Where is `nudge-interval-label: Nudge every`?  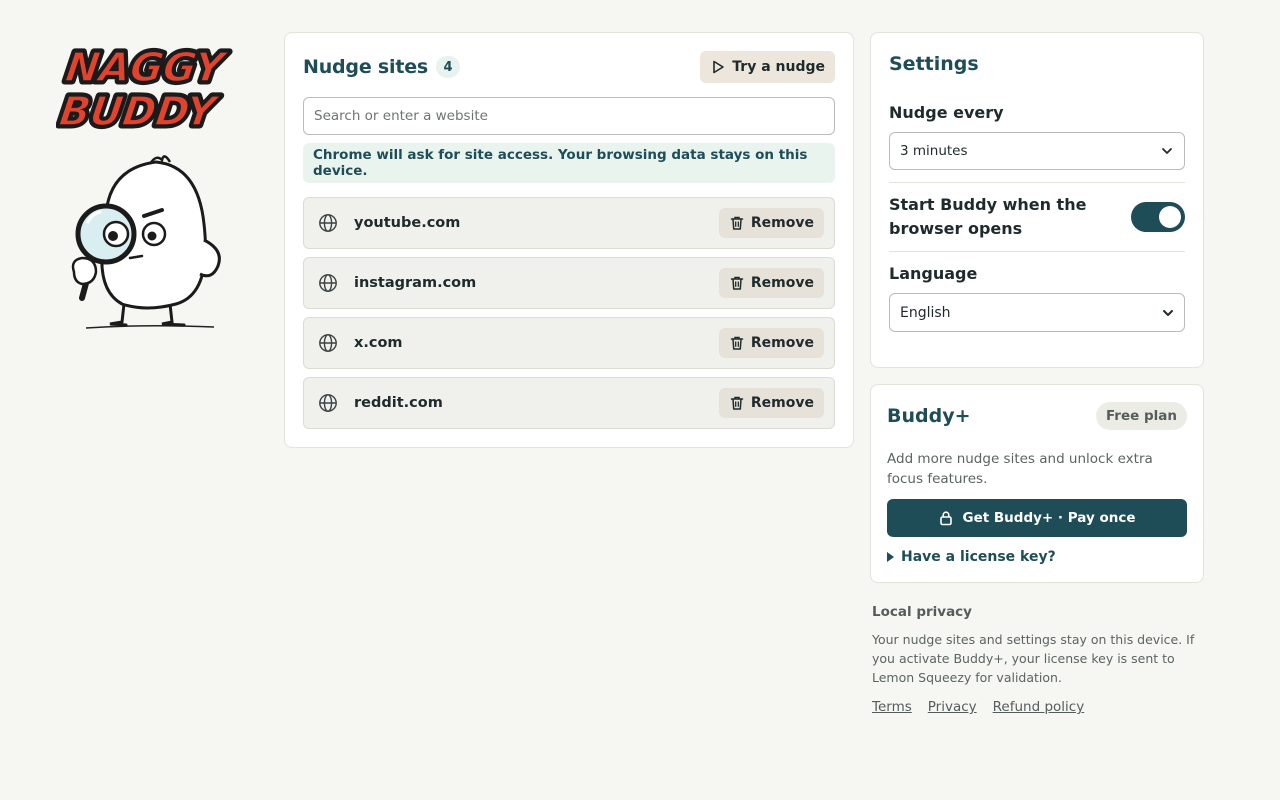 nudge-interval-label: Nudge every is located at coordinates (946, 112).